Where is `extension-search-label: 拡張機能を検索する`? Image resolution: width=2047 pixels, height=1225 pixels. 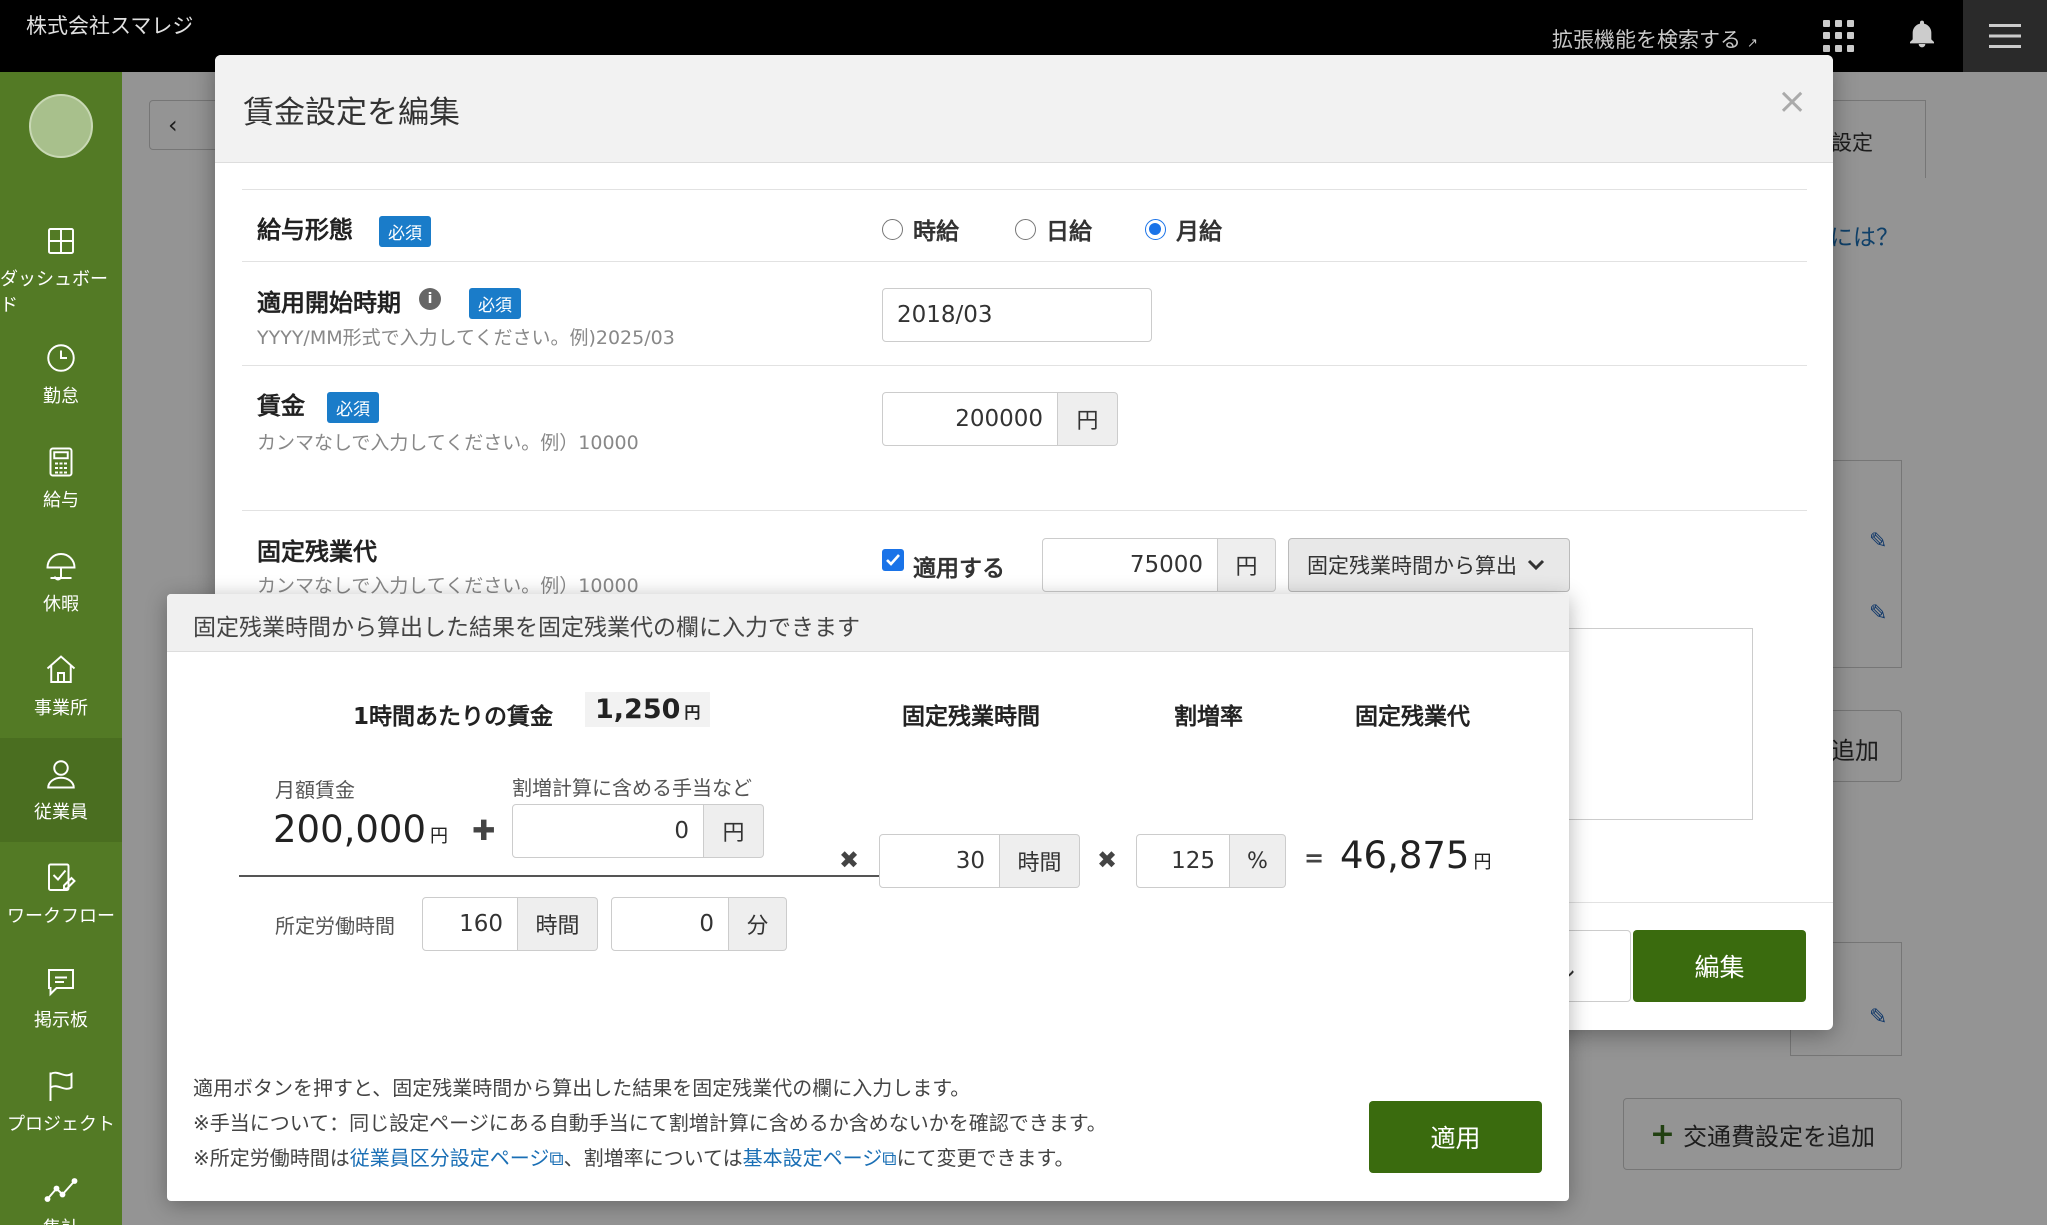
extension-search-label: 拡張機能を検索する is located at coordinates (1646, 40).